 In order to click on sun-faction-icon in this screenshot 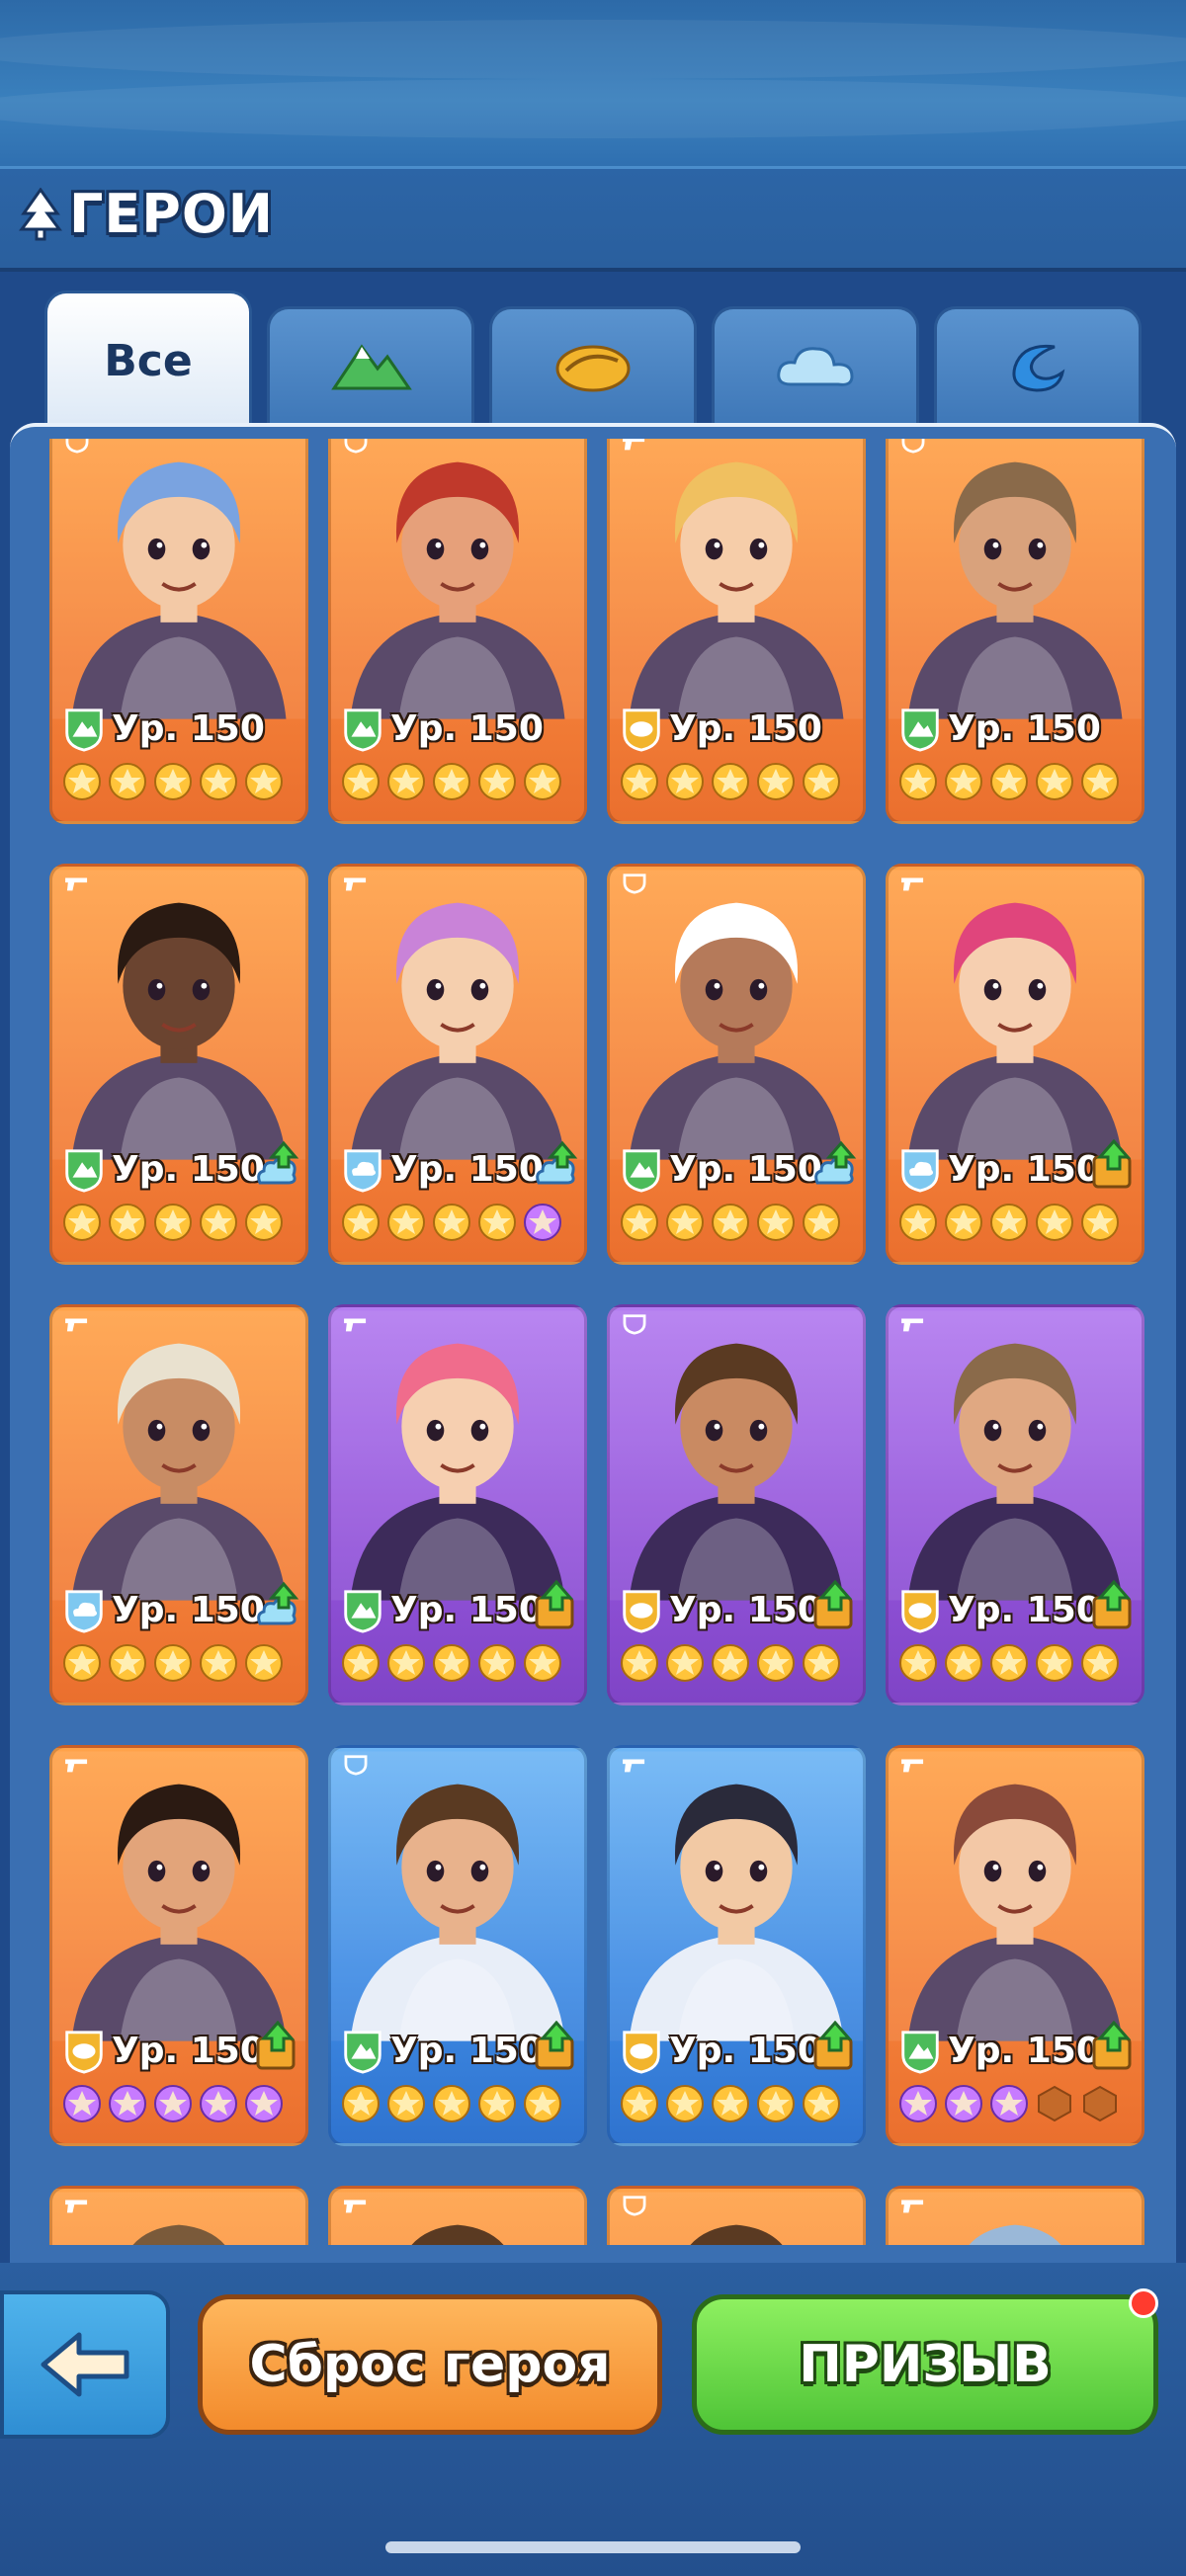, I will do `click(641, 1611)`.